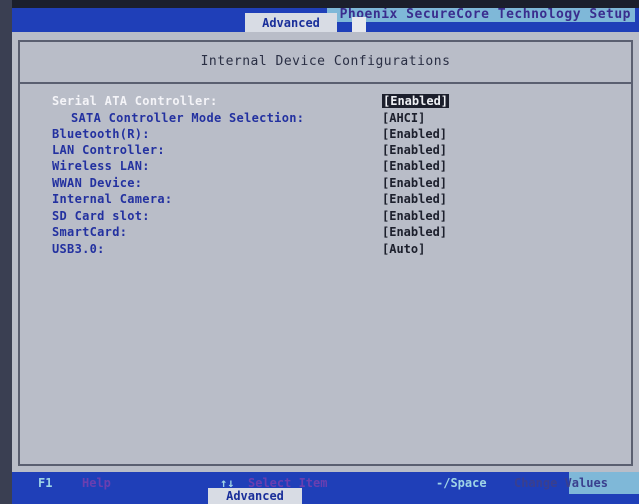 This screenshot has height=504, width=639. Describe the element at coordinates (101, 216) in the screenshot. I see `setting-label: SD Card slot:` at that location.